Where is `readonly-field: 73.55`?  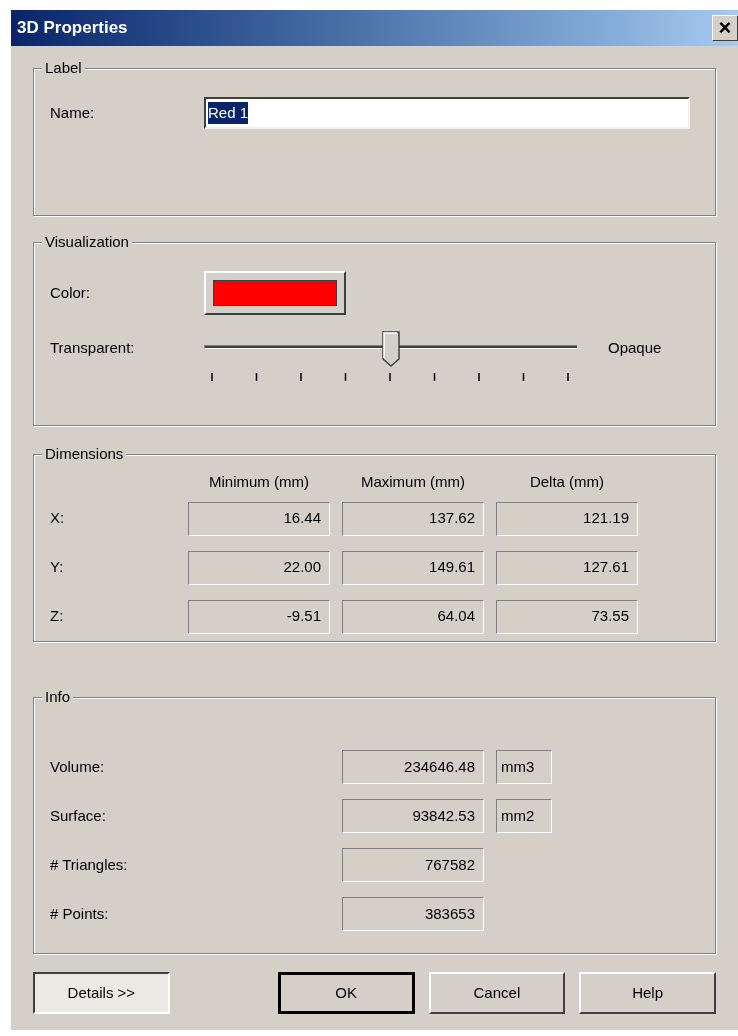 readonly-field: 73.55 is located at coordinates (567, 616).